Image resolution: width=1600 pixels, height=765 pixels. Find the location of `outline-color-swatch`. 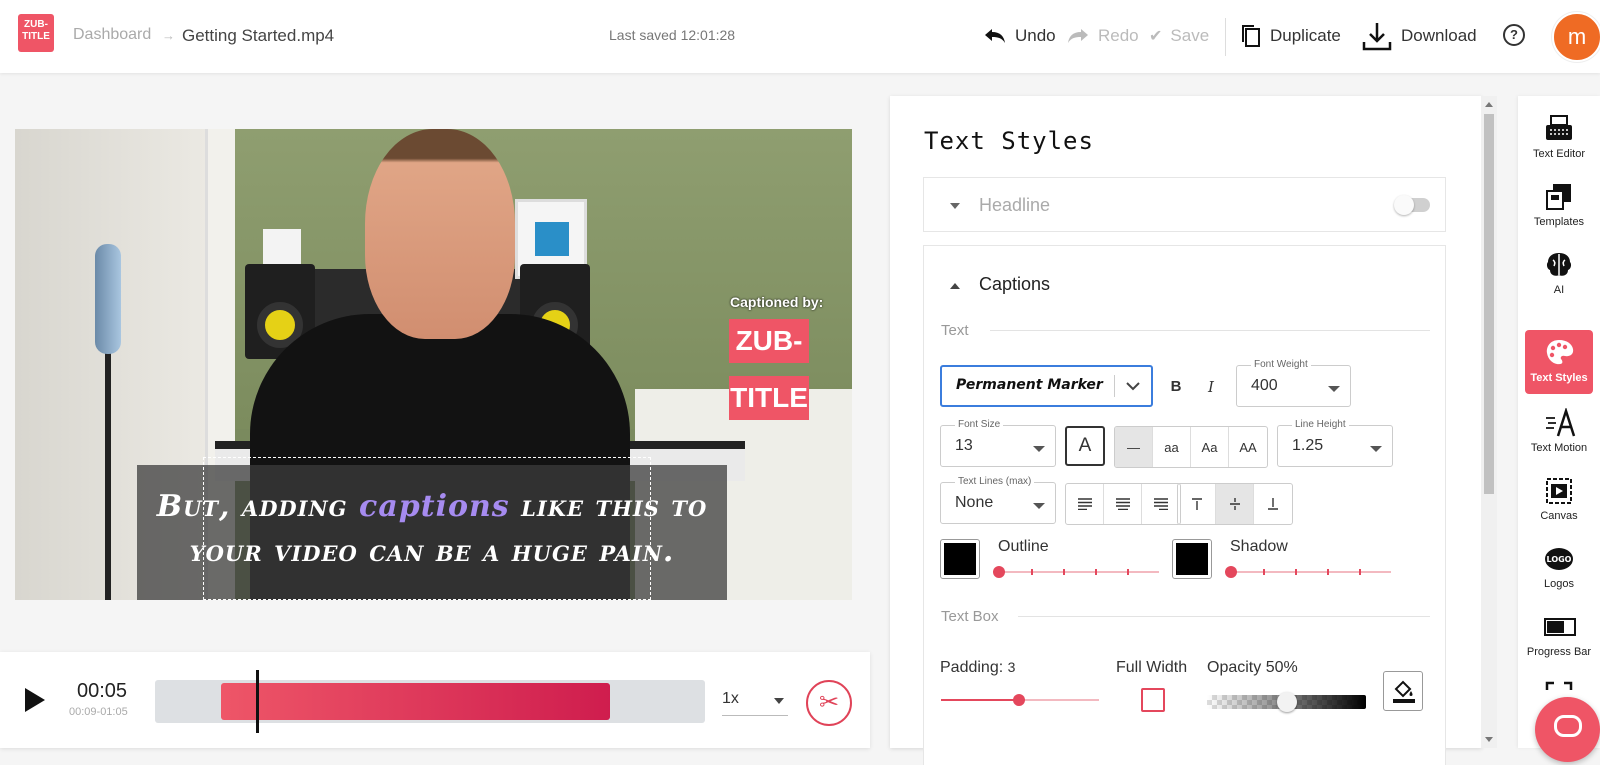

outline-color-swatch is located at coordinates (960, 559).